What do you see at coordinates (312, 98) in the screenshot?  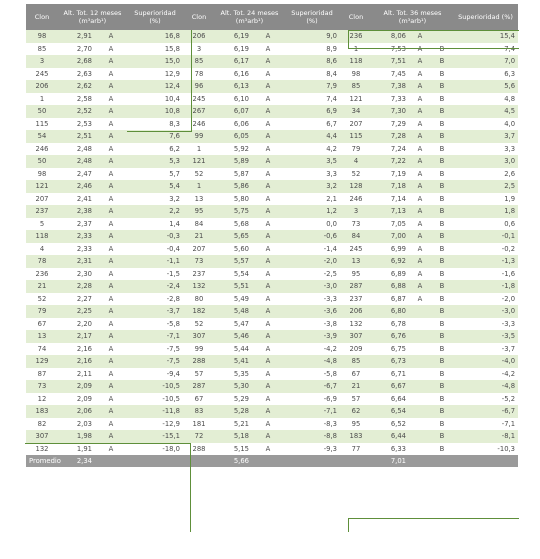 I see `table-cell: 7,4` at bounding box center [312, 98].